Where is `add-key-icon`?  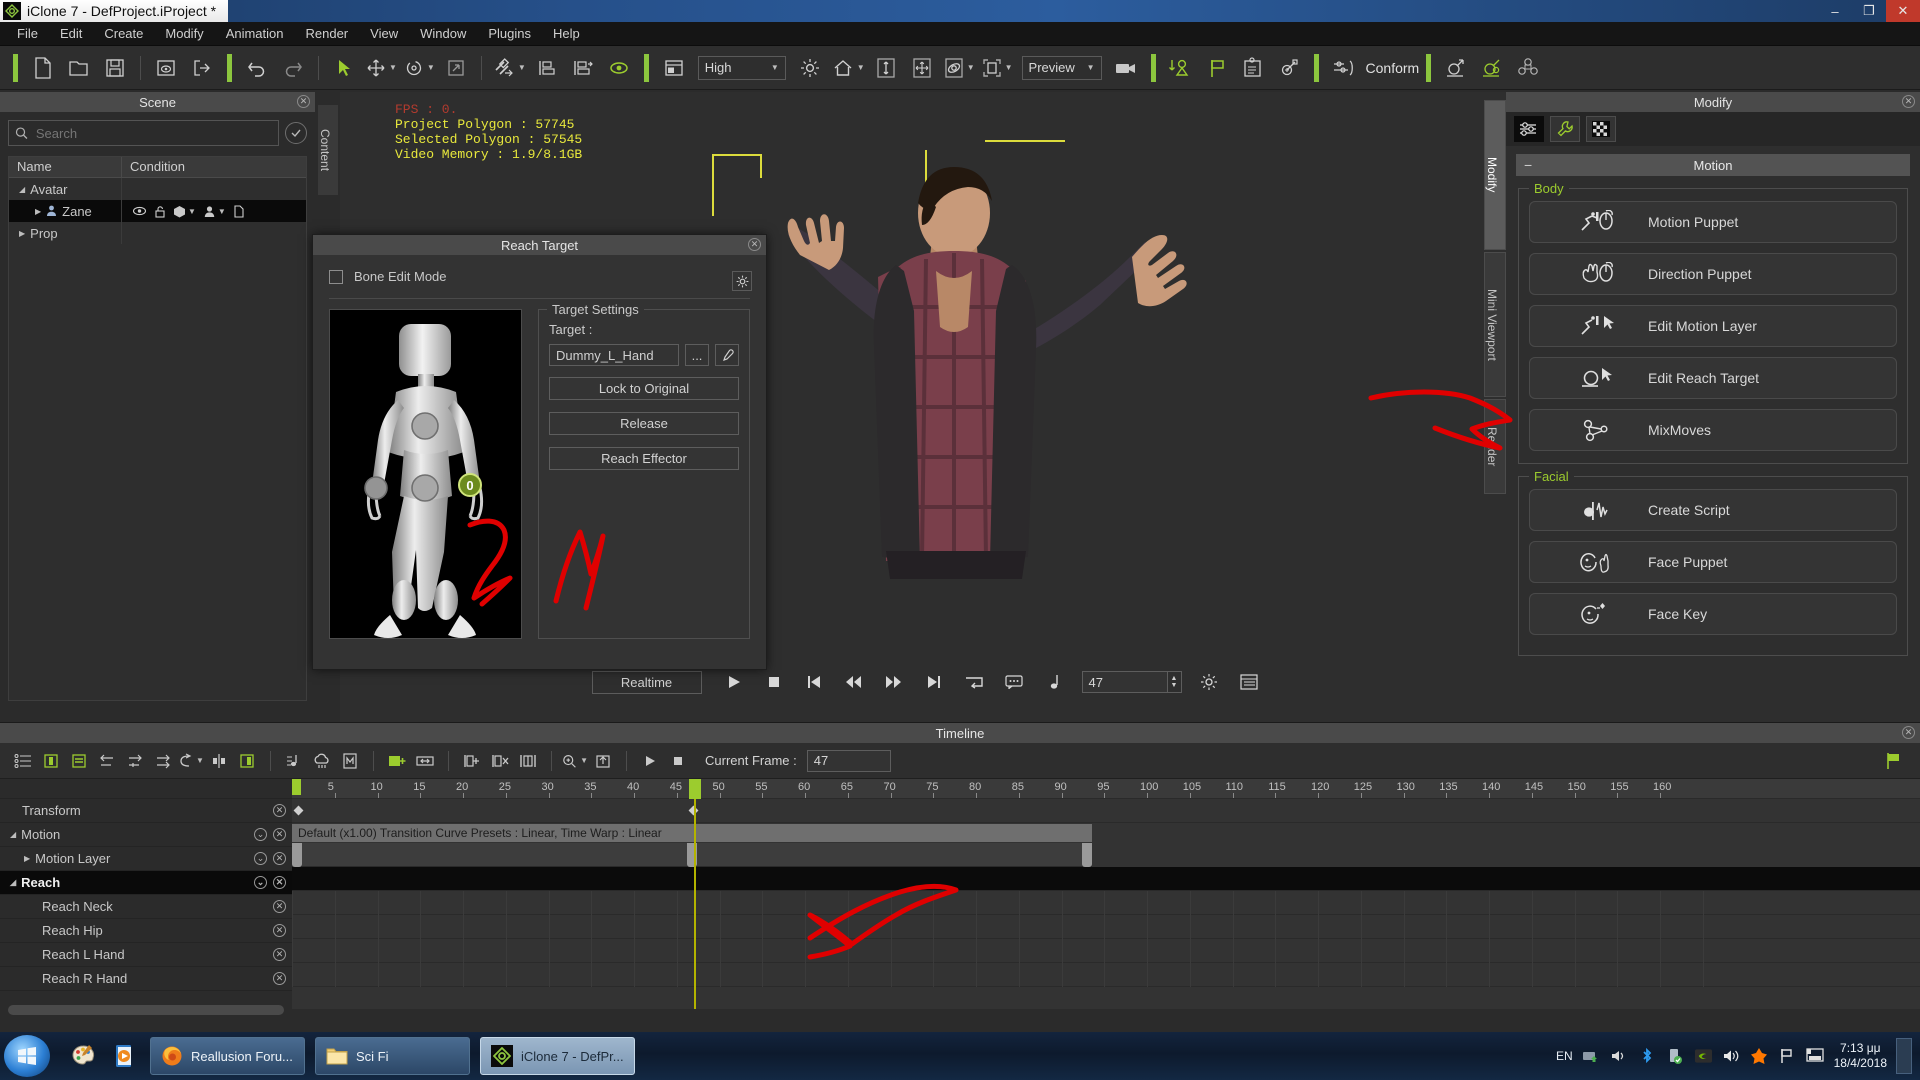
add-key-icon is located at coordinates (135, 761).